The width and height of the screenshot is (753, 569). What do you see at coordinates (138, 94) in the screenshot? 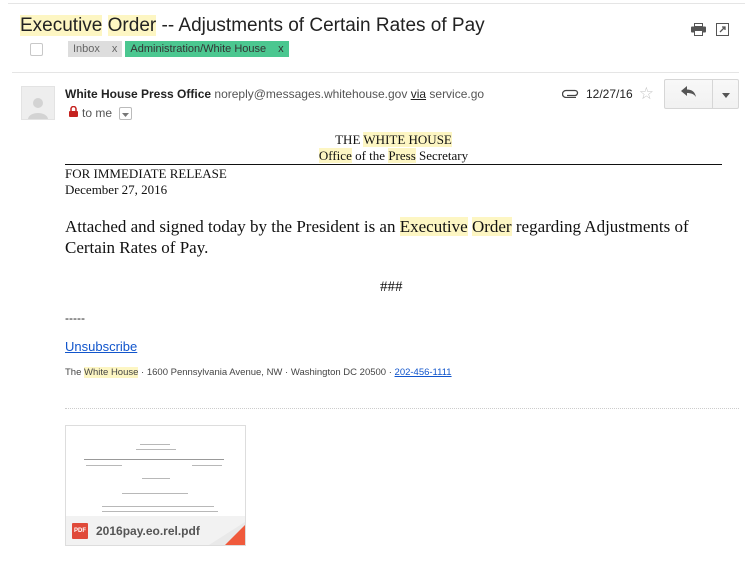
I see `sender-name: White House Press Office` at bounding box center [138, 94].